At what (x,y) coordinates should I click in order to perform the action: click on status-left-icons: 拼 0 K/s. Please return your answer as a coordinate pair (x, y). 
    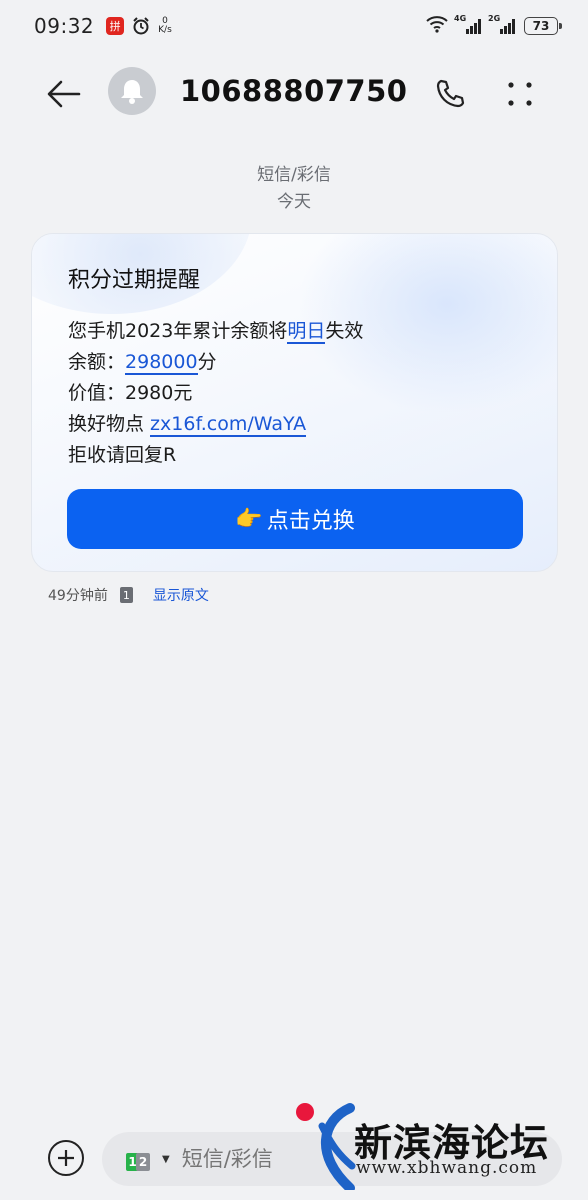
    Looking at the image, I should click on (139, 26).